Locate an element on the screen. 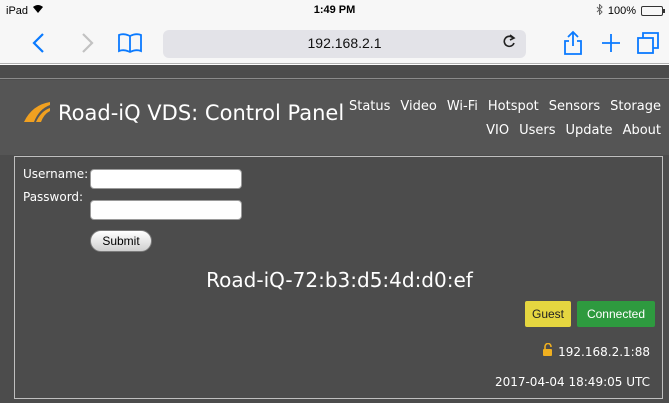 The width and height of the screenshot is (669, 403). share-icon is located at coordinates (573, 43).